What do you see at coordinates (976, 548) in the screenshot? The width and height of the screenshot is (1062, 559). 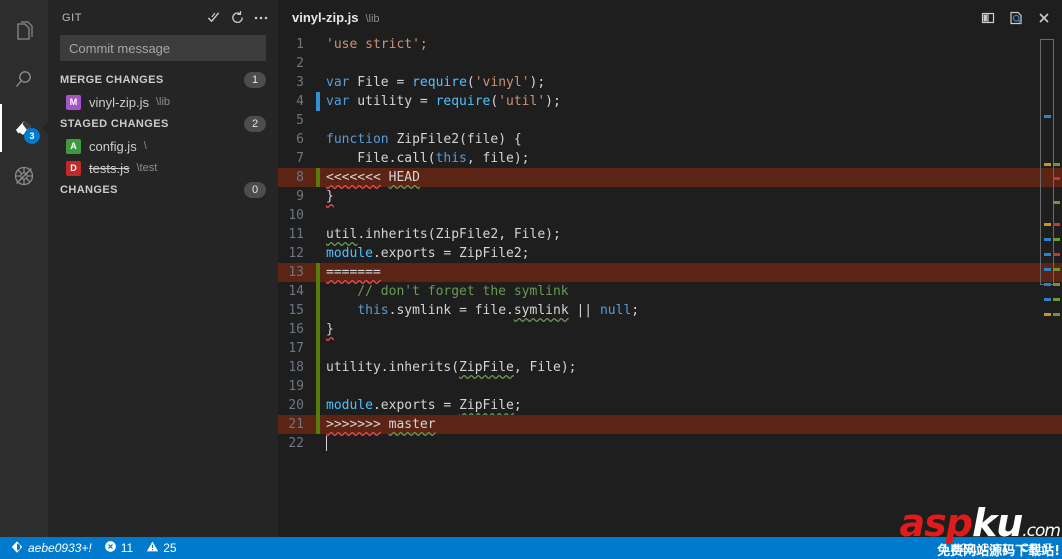 I see `status-cursor-position: Ln 22, Col 1` at bounding box center [976, 548].